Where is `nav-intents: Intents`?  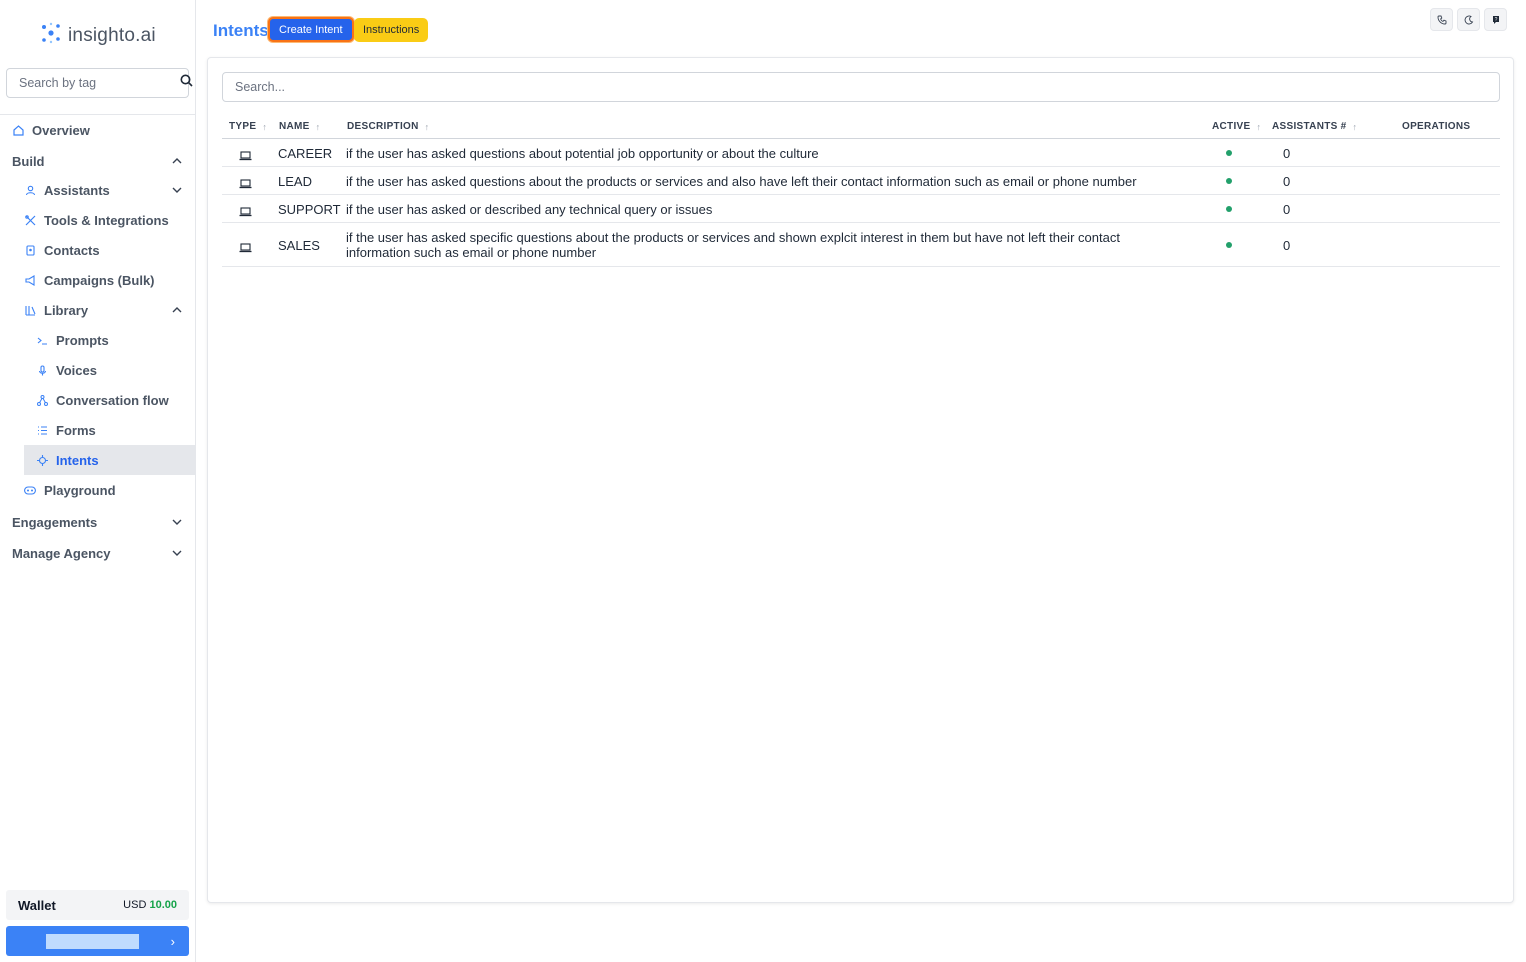 nav-intents: Intents is located at coordinates (109, 460).